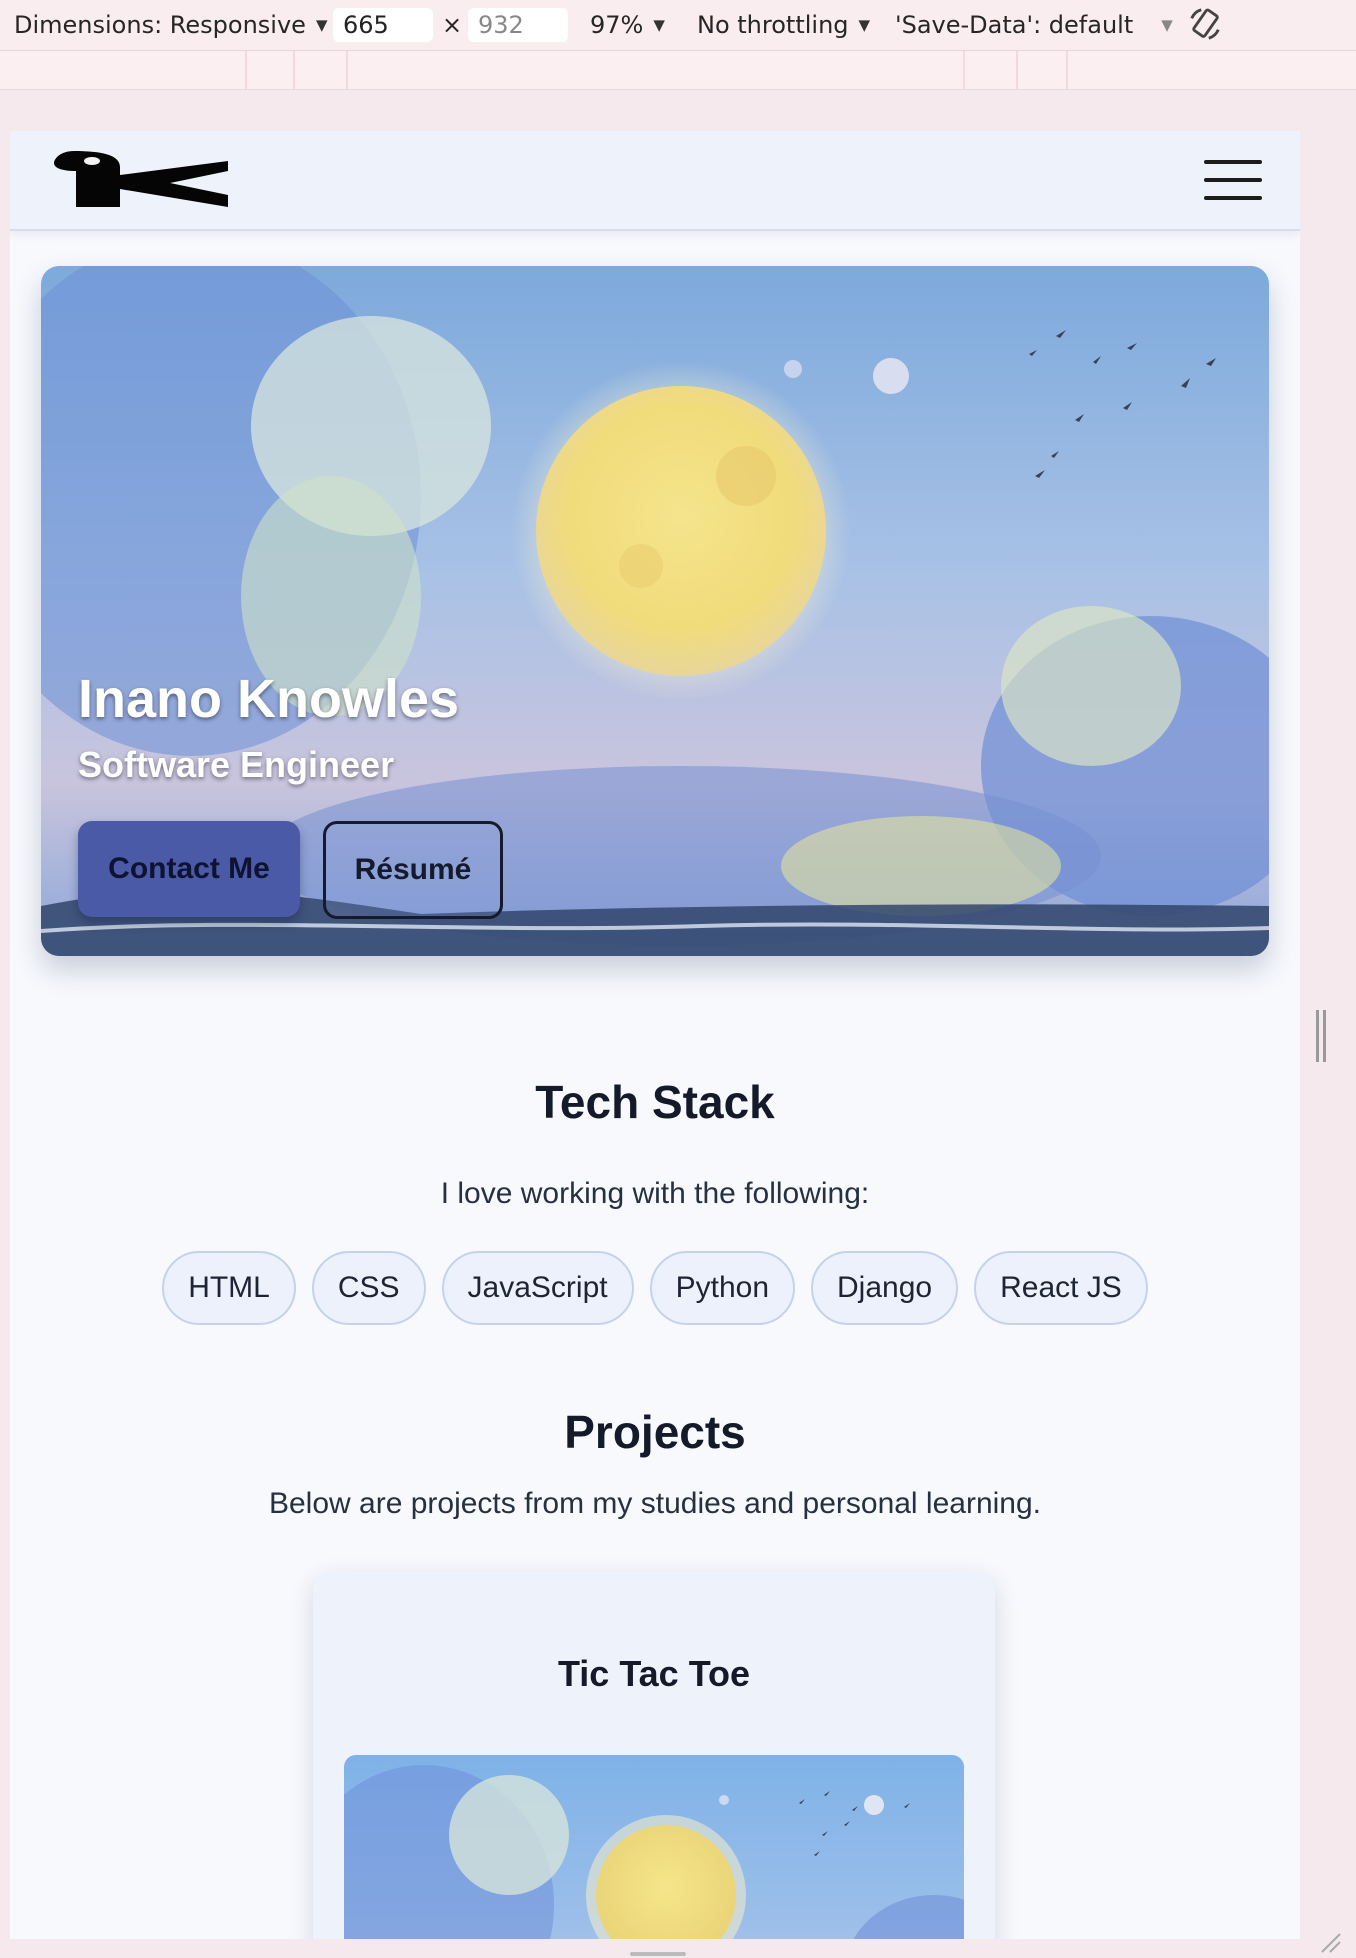  What do you see at coordinates (654, 1673) in the screenshot?
I see `project-title: Tic Tac Toe` at bounding box center [654, 1673].